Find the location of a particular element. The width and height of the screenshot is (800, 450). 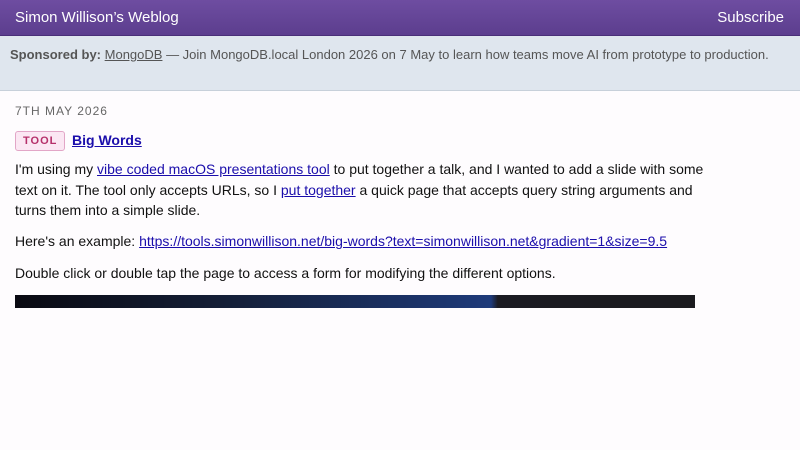

site-header: Simon Willison’s Weblog Subscribe is located at coordinates (400, 18).